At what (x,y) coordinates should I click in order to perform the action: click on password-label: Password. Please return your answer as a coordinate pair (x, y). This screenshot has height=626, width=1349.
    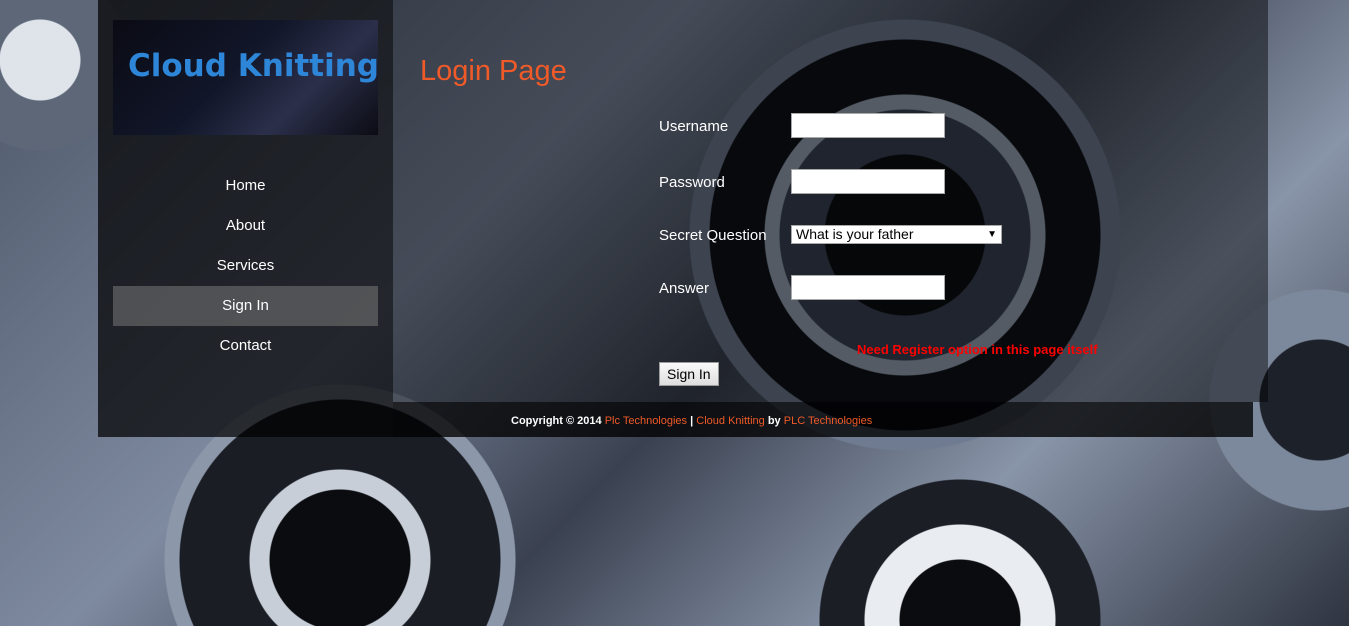
    Looking at the image, I should click on (692, 182).